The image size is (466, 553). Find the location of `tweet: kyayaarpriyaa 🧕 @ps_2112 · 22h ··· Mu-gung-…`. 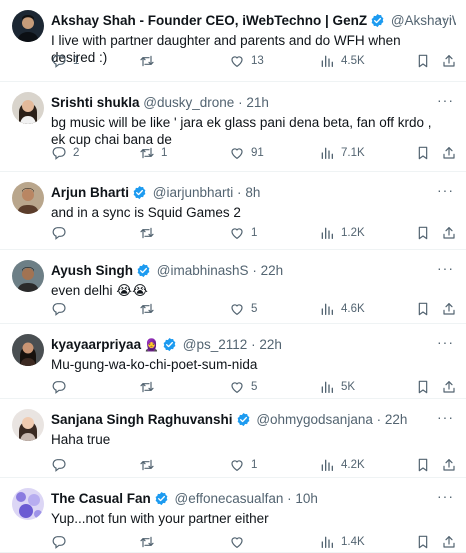

tweet: kyayaarpriyaa 🧕 @ps_2112 · 22h ··· Mu-gung-… is located at coordinates (233, 361).